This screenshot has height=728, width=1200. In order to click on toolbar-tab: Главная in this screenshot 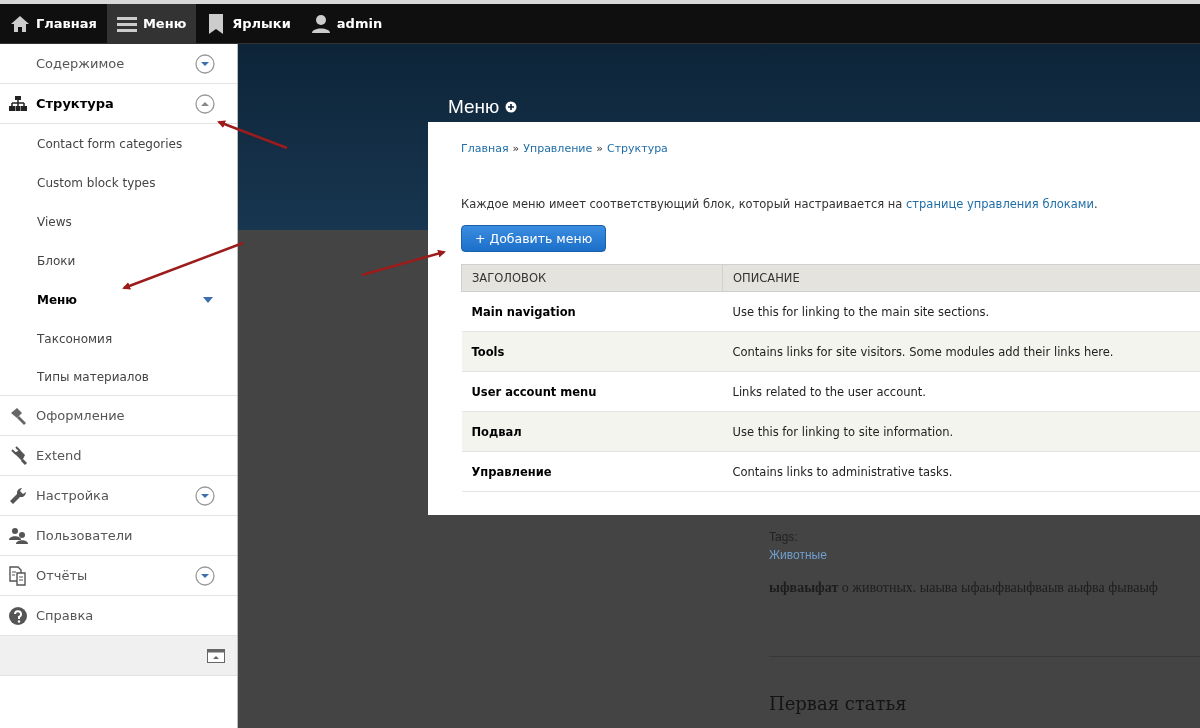, I will do `click(53, 23)`.